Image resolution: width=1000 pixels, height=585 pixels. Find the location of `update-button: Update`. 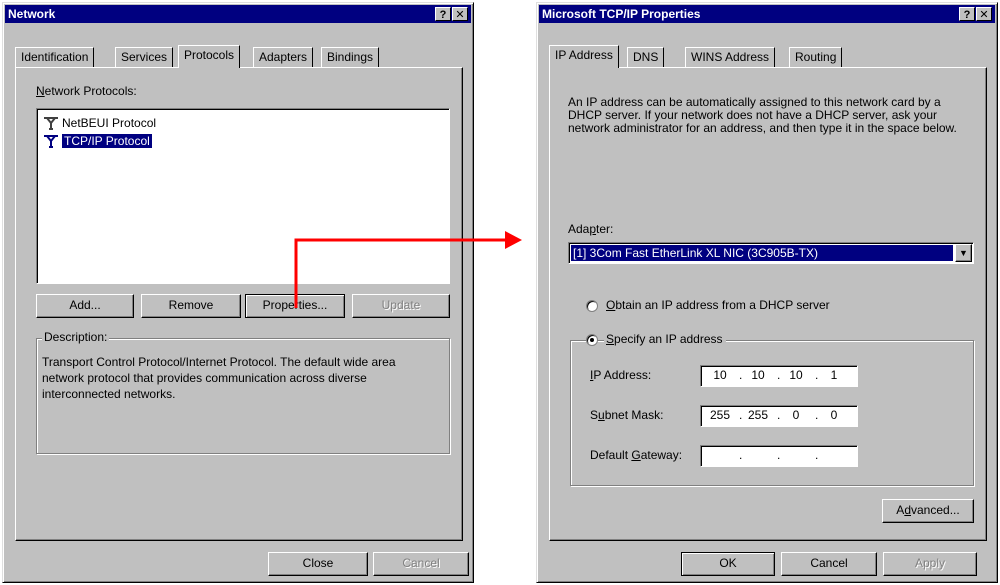

update-button: Update is located at coordinates (401, 306).